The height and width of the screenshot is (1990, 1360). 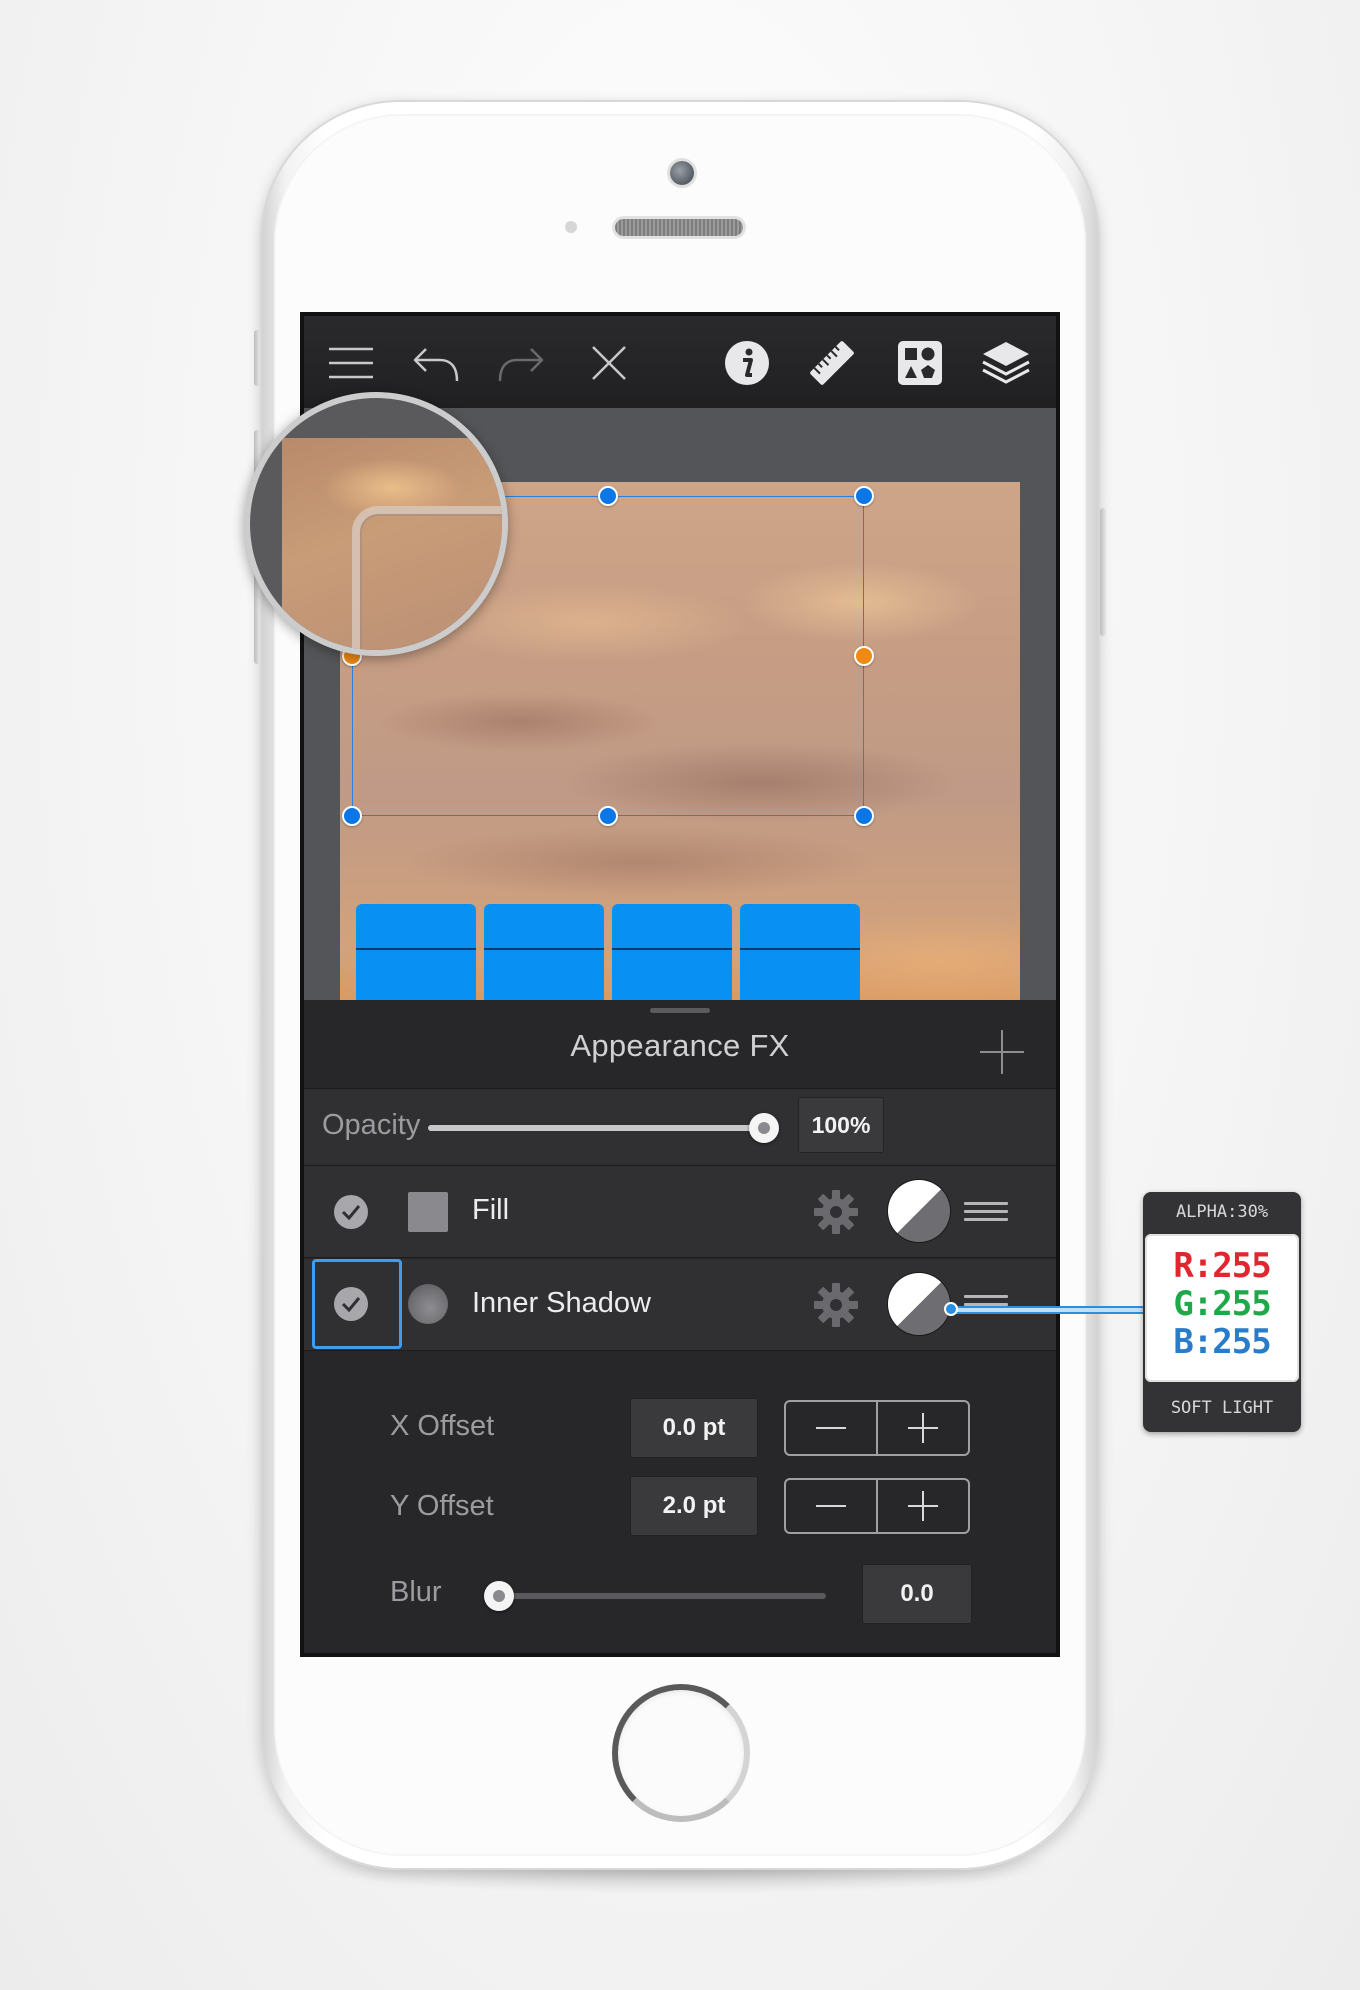 I want to click on panel-title: Appearance FX, so click(x=680, y=1045).